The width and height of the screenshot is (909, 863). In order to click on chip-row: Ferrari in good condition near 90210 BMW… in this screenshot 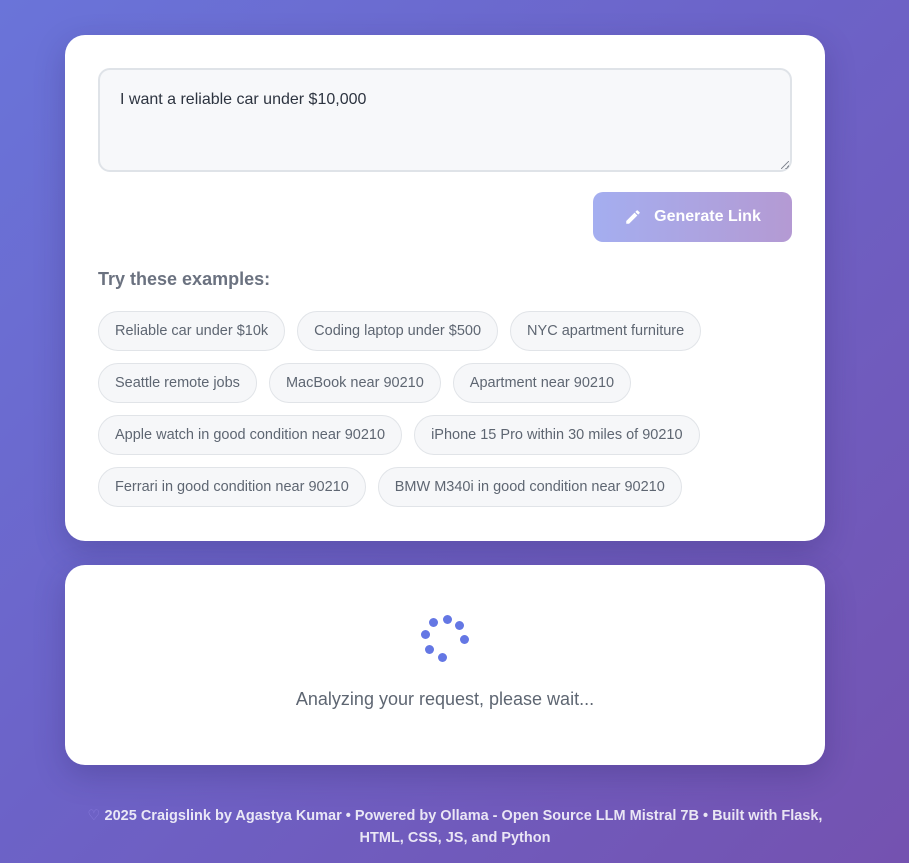, I will do `click(448, 487)`.